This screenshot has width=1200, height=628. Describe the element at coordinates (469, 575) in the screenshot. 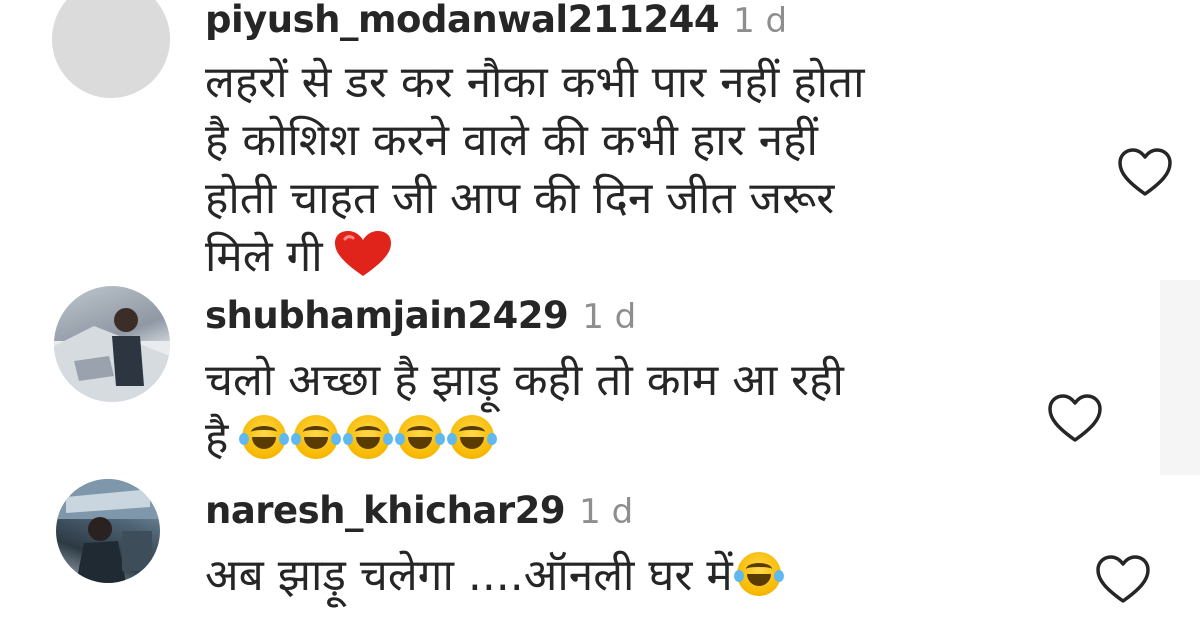

I see `comment-line: अब झाड़ू चलेगा ....ऑनली घर में` at that location.